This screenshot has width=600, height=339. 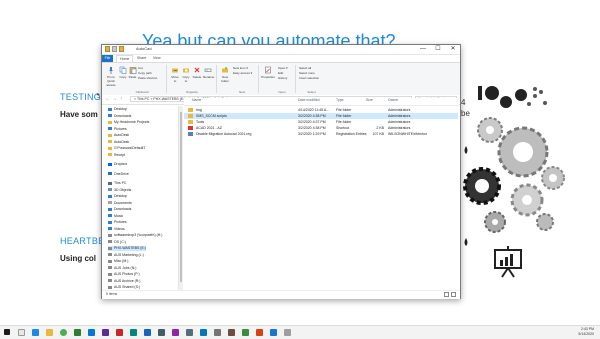 I want to click on quick-access-properties-icon, so click(x=114, y=49).